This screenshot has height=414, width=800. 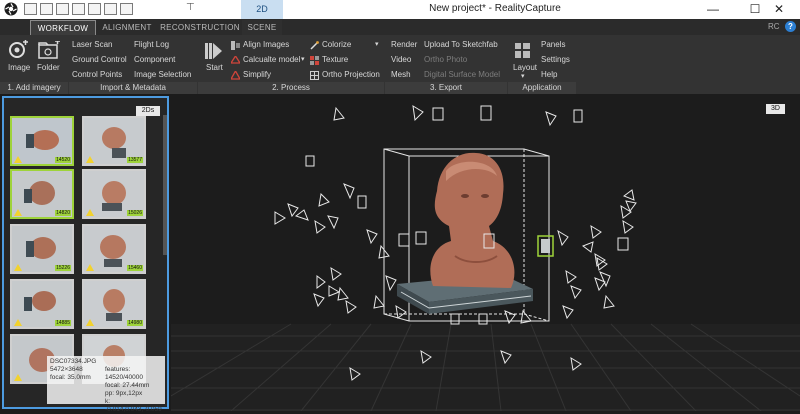 I want to click on layout-wide-icon, so click(x=126, y=9).